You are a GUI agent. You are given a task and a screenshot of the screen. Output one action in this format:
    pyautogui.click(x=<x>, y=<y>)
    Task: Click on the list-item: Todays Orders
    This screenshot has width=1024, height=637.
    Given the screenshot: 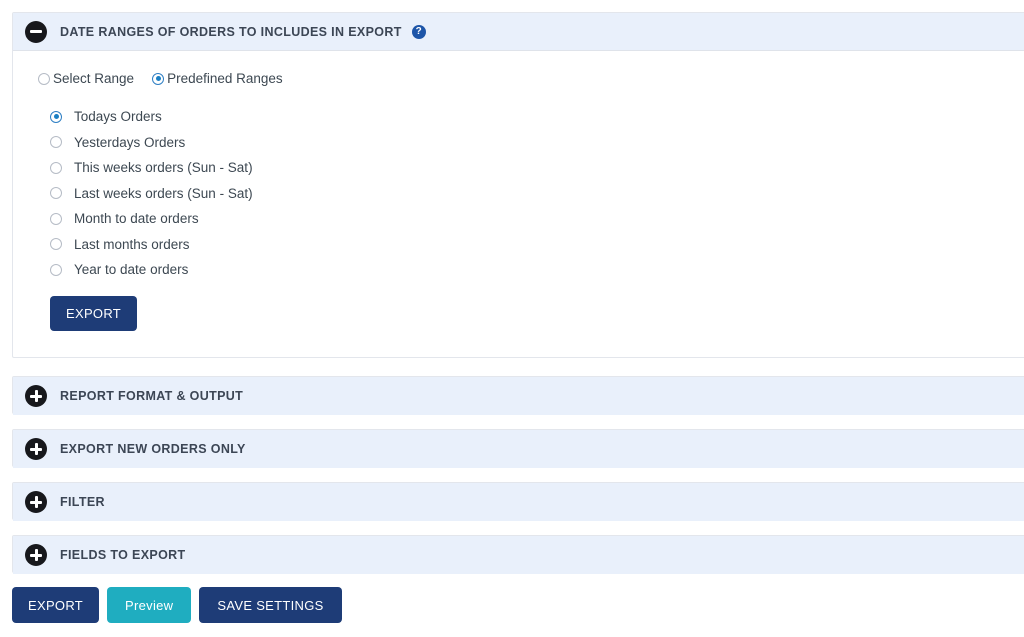 What is the action you would take?
    pyautogui.click(x=537, y=117)
    